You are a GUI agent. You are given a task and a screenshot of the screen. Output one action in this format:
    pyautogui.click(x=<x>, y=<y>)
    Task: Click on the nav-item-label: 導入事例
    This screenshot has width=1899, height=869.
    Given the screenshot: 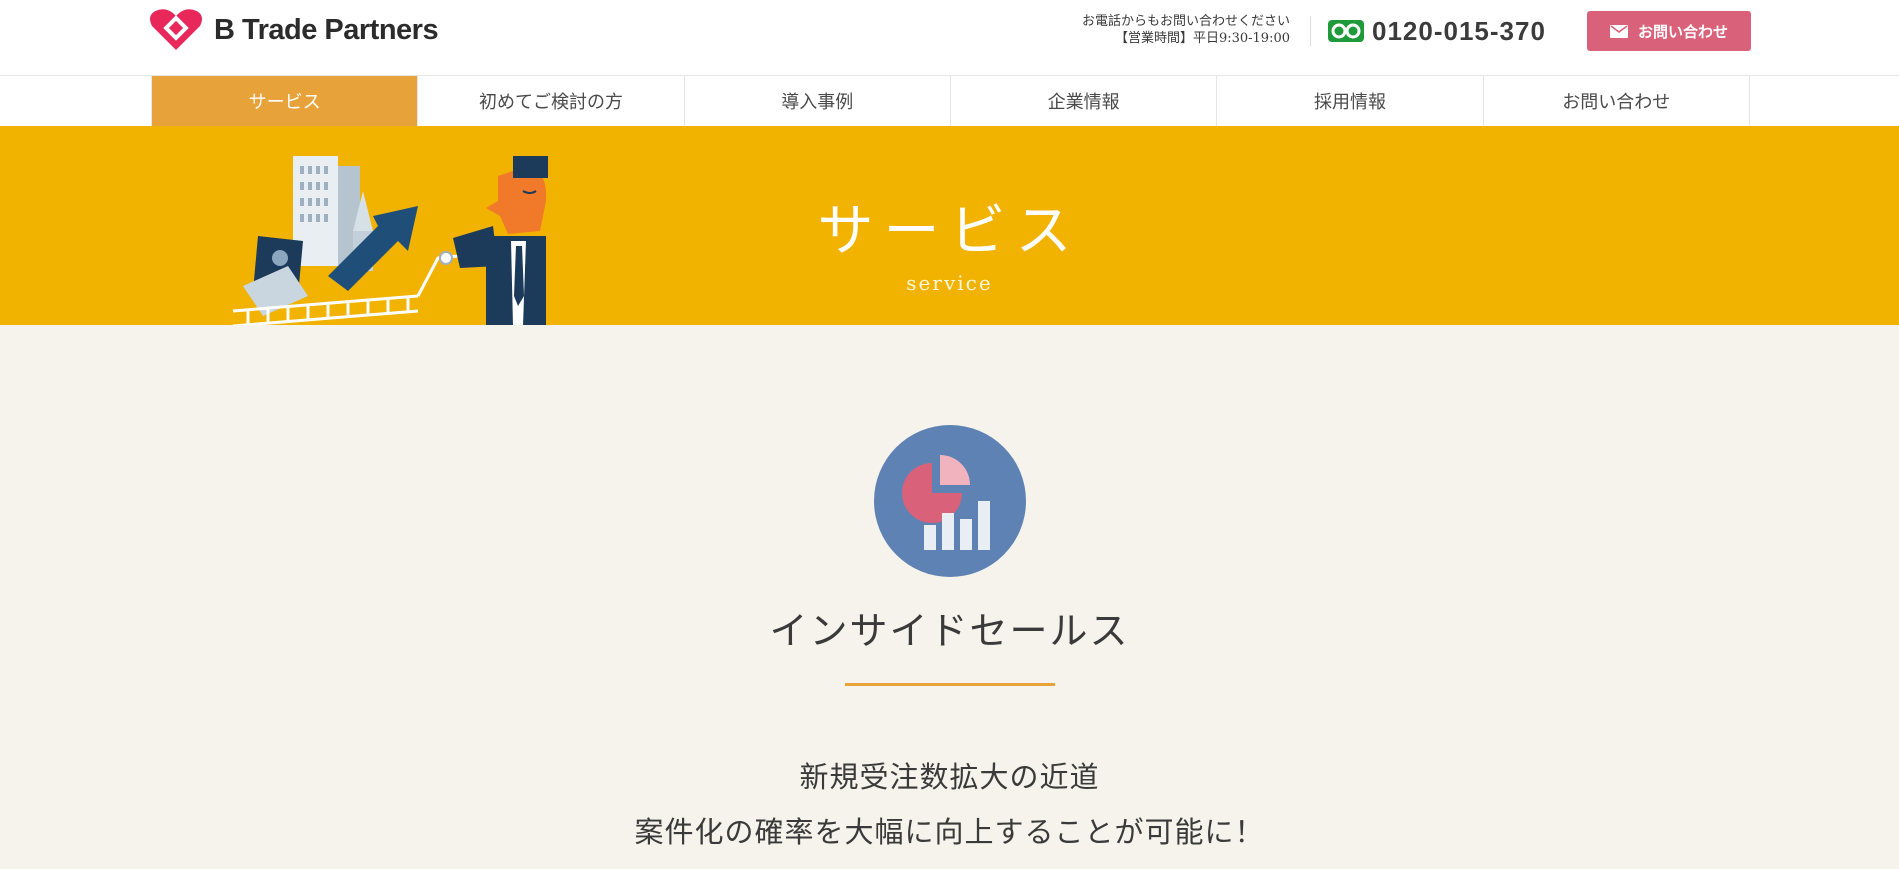 What is the action you would take?
    pyautogui.click(x=817, y=102)
    